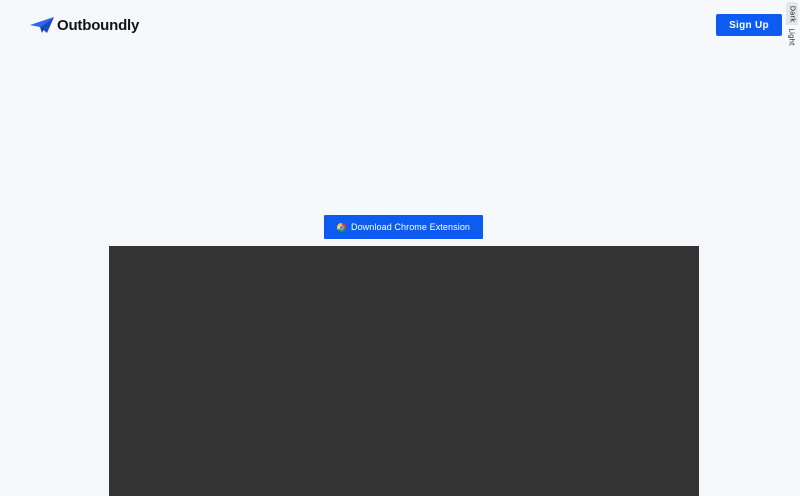 Image resolution: width=800 pixels, height=496 pixels. I want to click on download-chrome-extension-button: Download Chrome Extension, so click(403, 227).